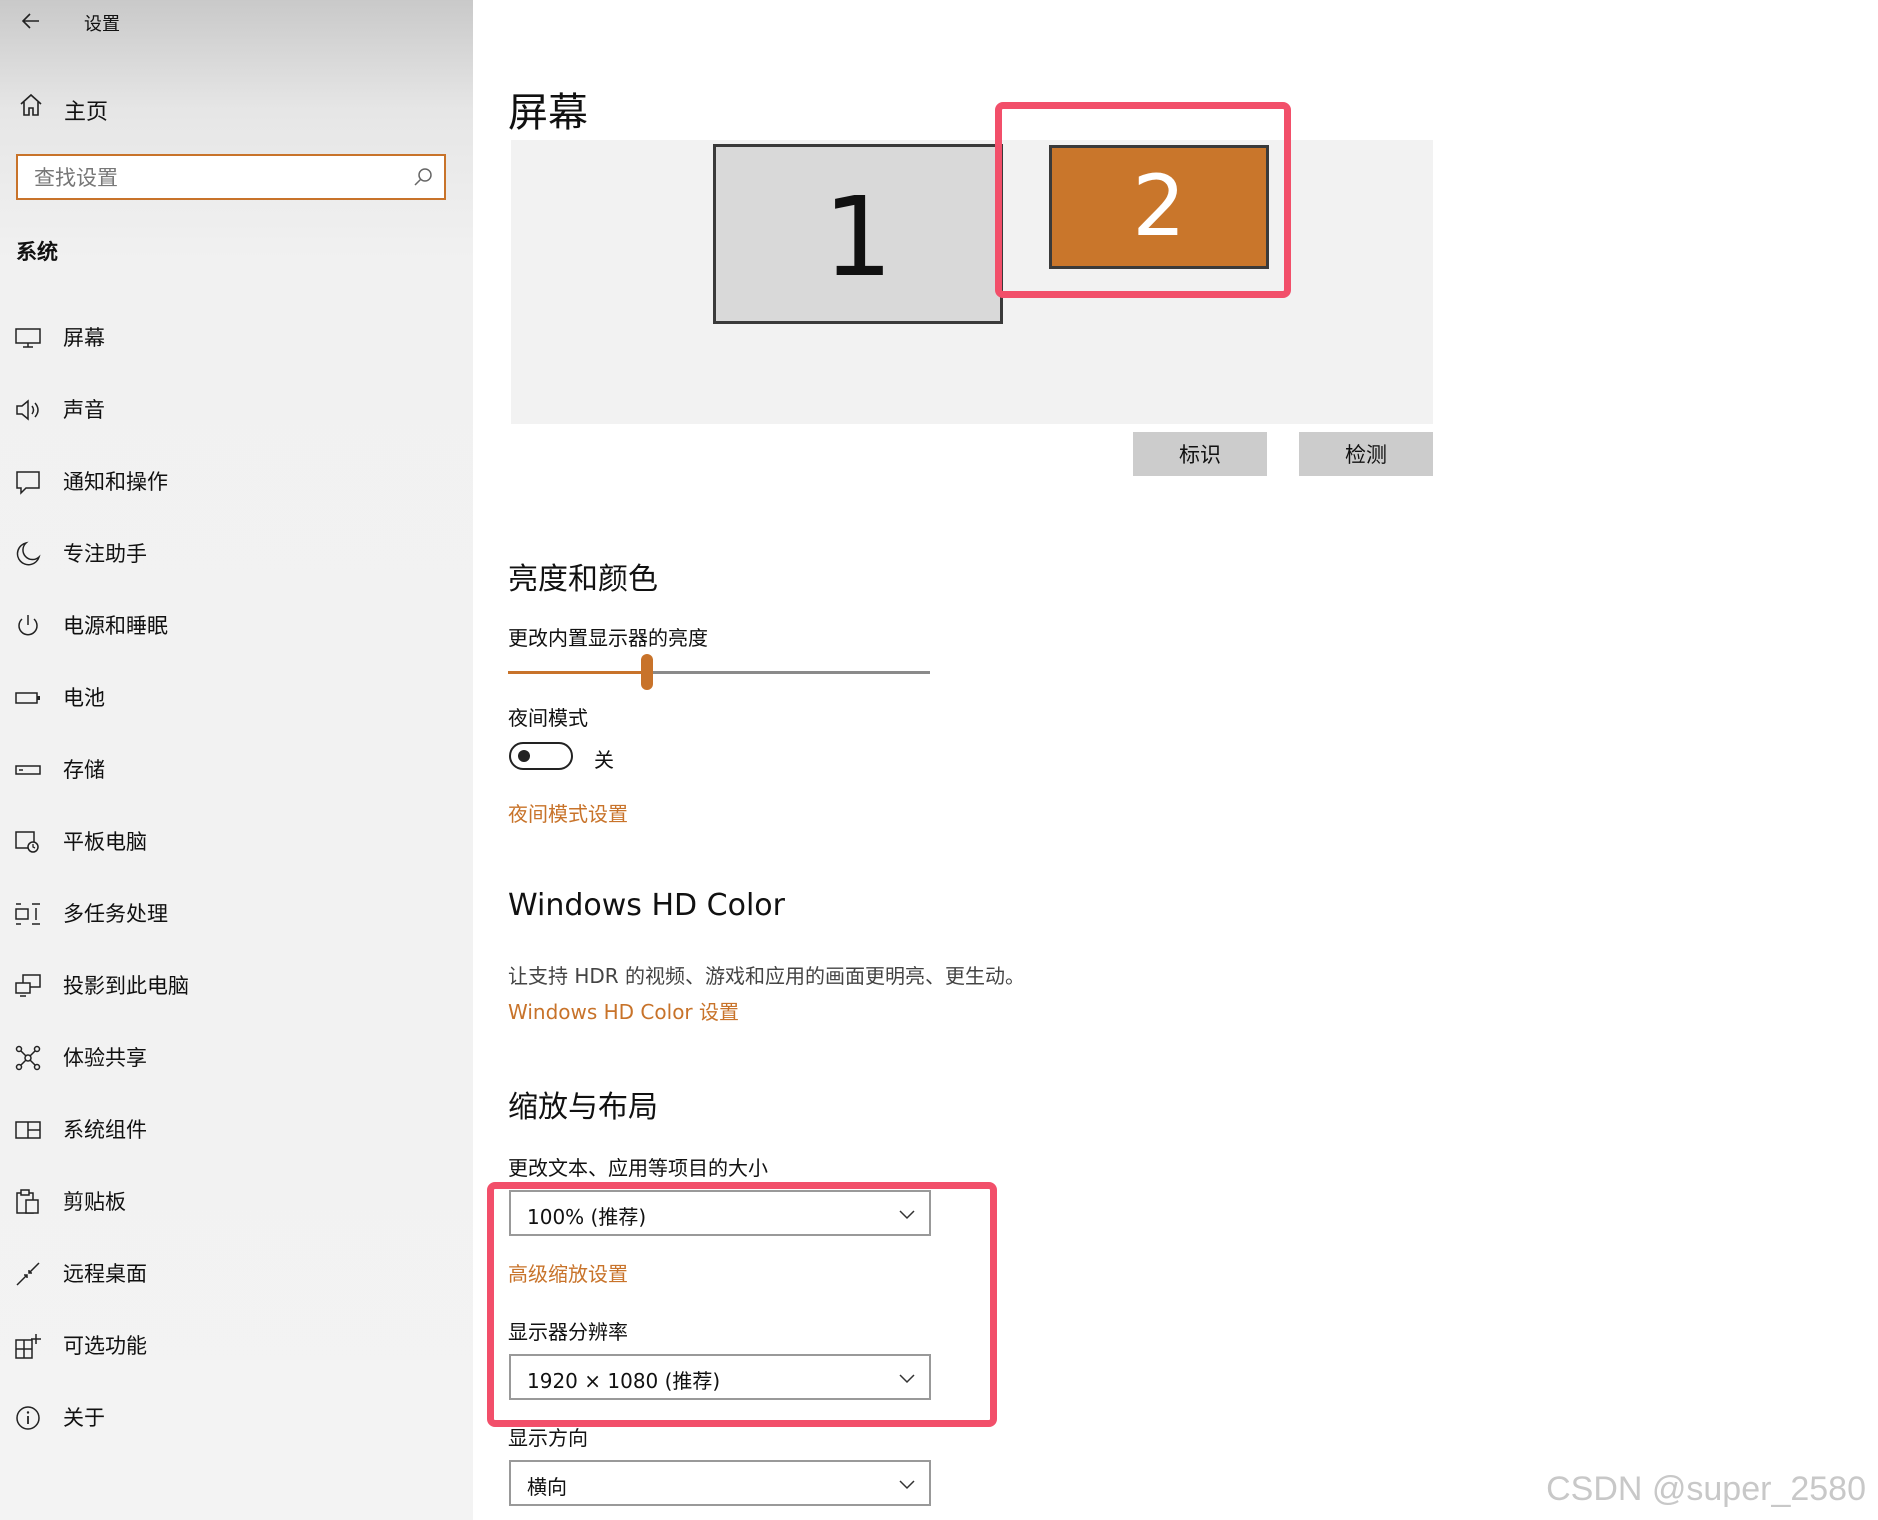 This screenshot has width=1878, height=1520. I want to click on clipboard-icon, so click(27, 1201).